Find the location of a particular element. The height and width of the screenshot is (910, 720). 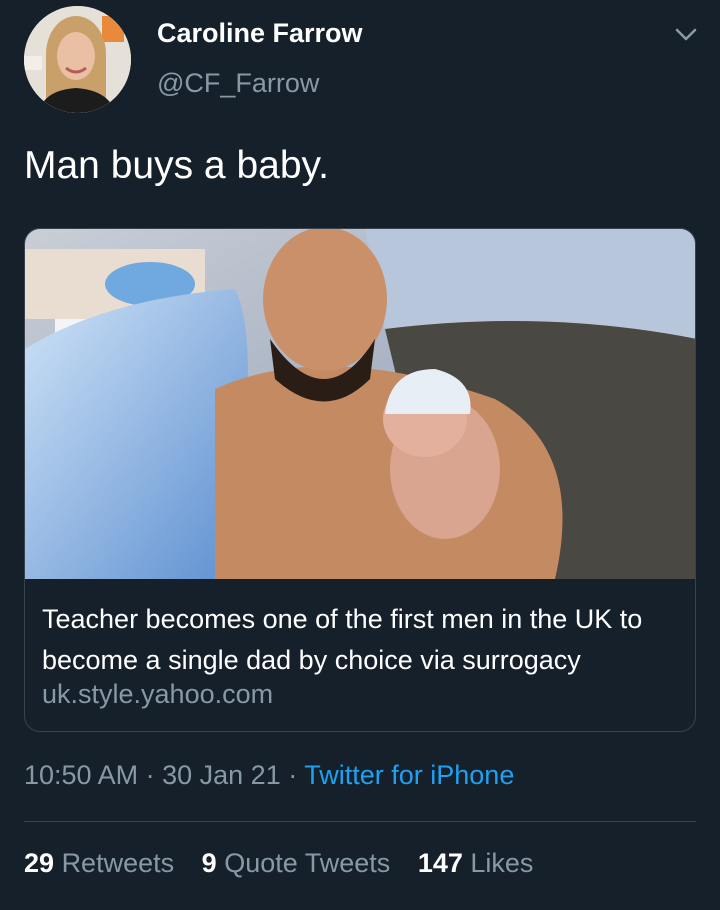

author-name: Caroline Farrow is located at coordinates (260, 33).